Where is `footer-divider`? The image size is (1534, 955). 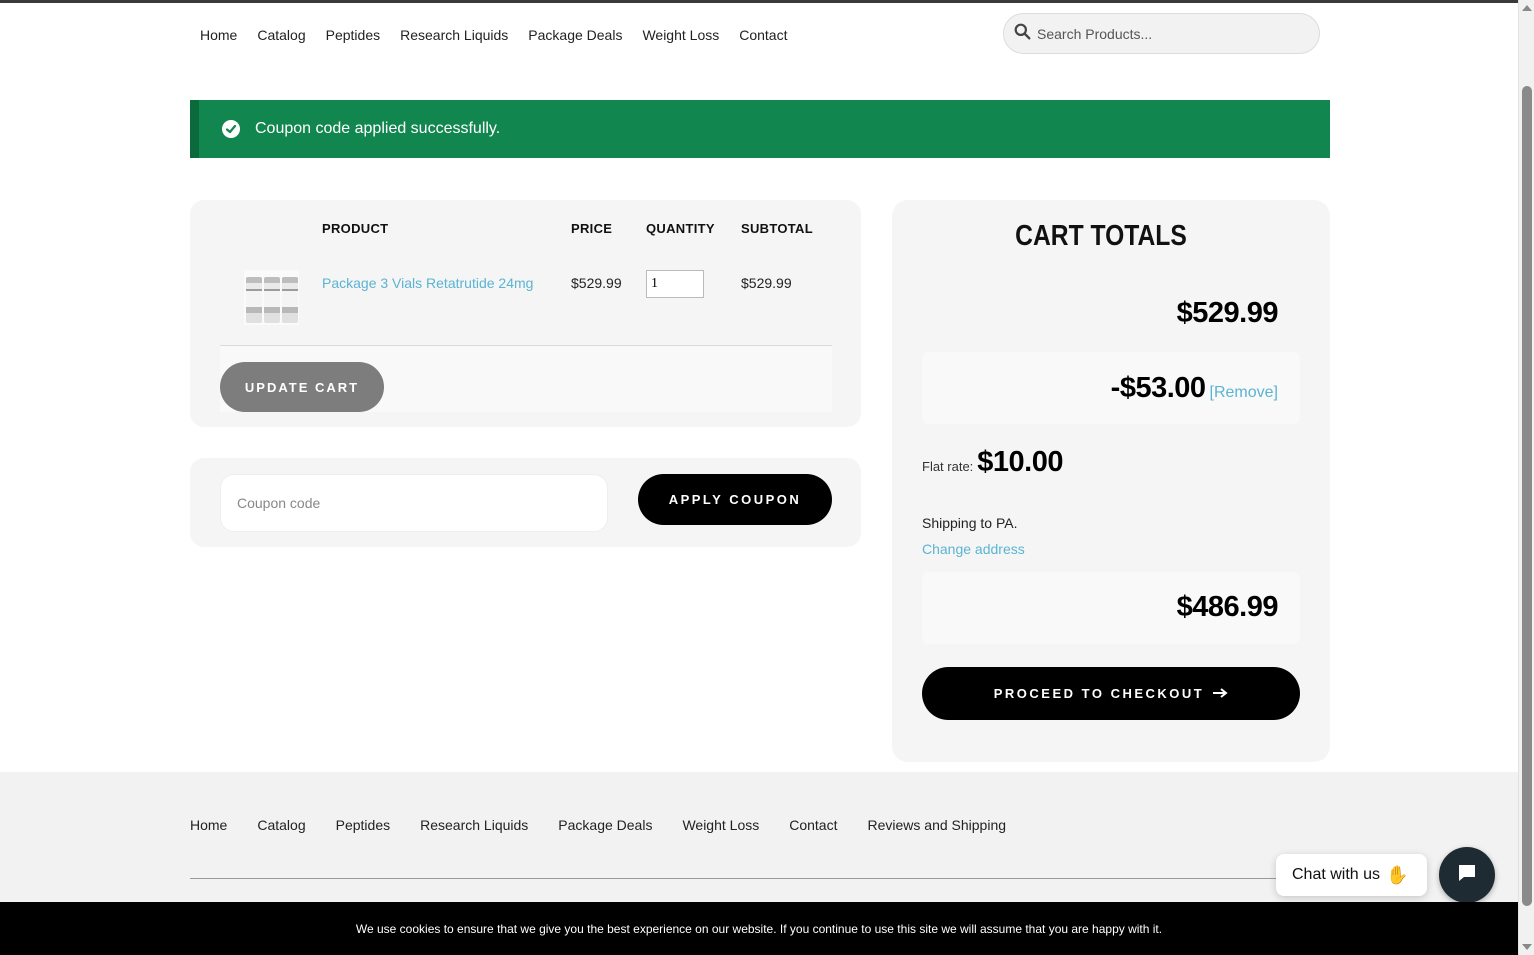 footer-divider is located at coordinates (760, 878).